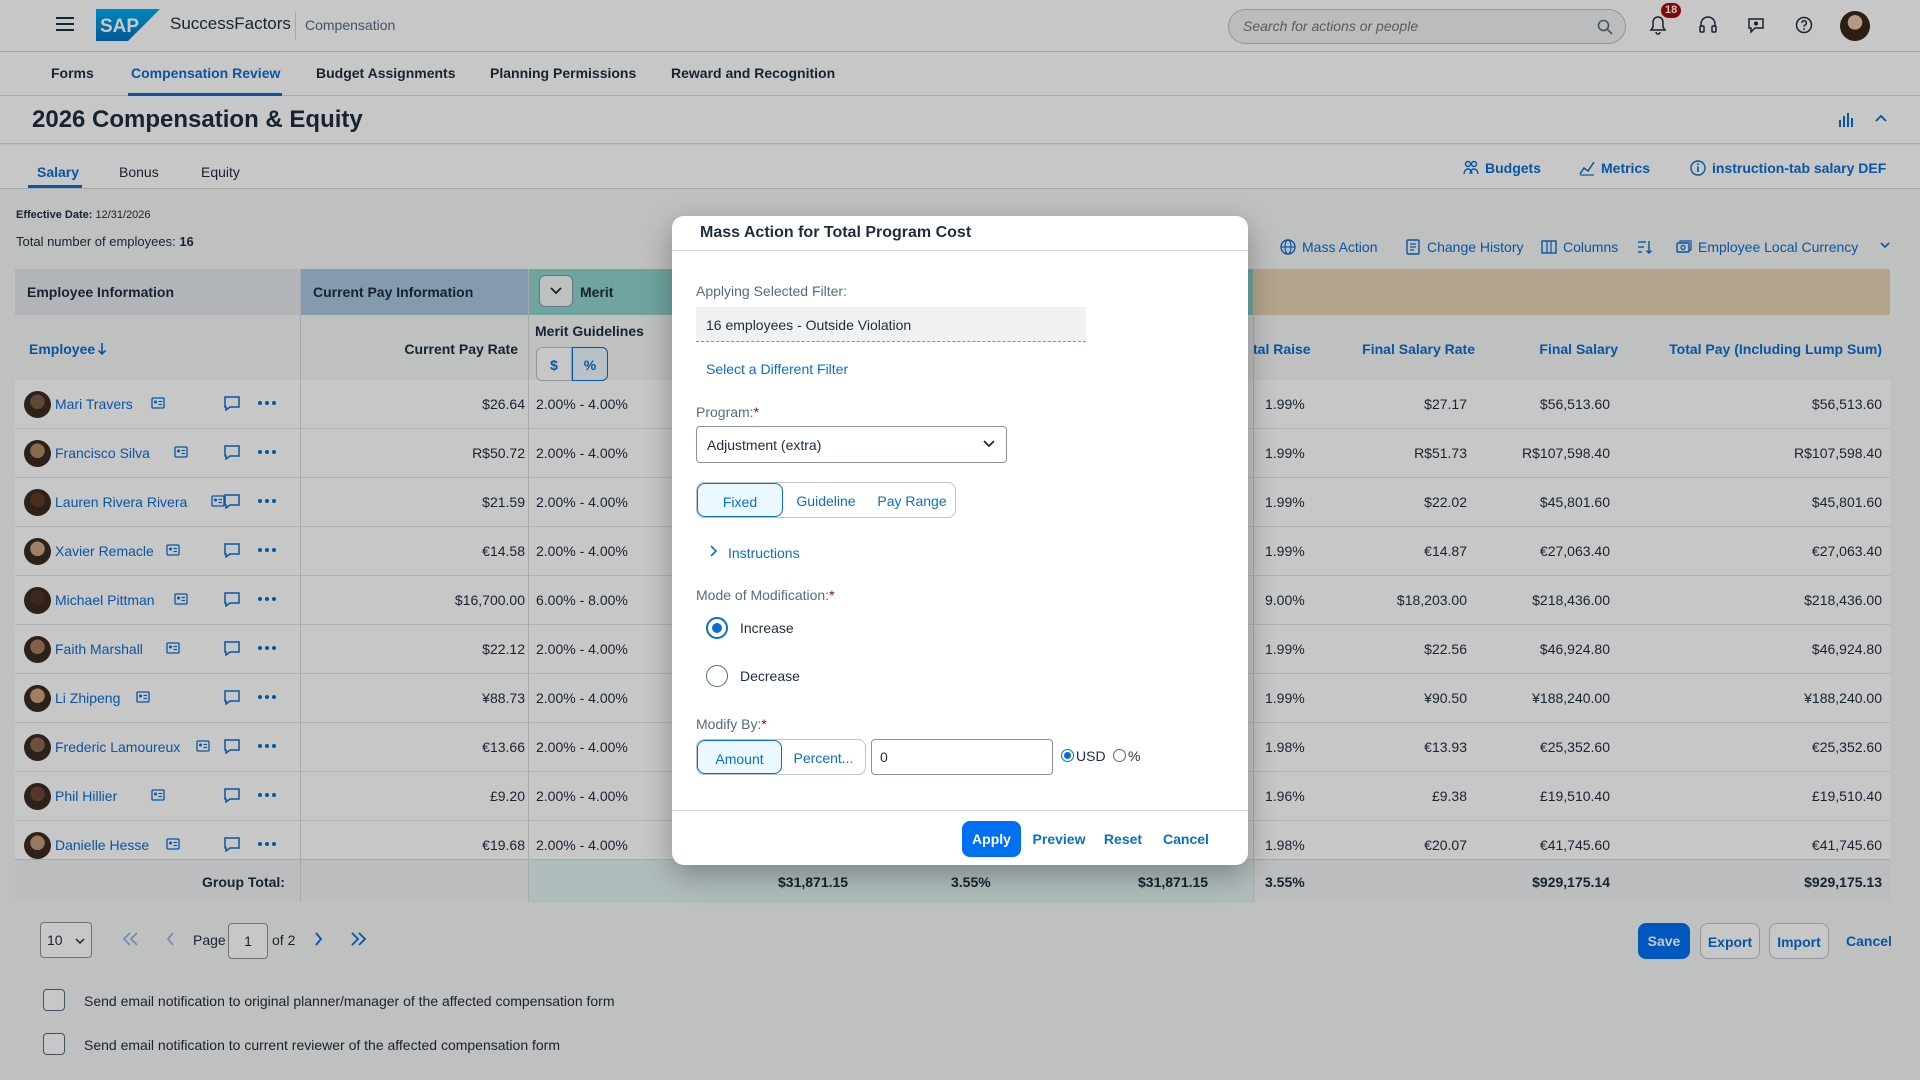  Describe the element at coordinates (1067, 755) in the screenshot. I see `usd-radio` at that location.